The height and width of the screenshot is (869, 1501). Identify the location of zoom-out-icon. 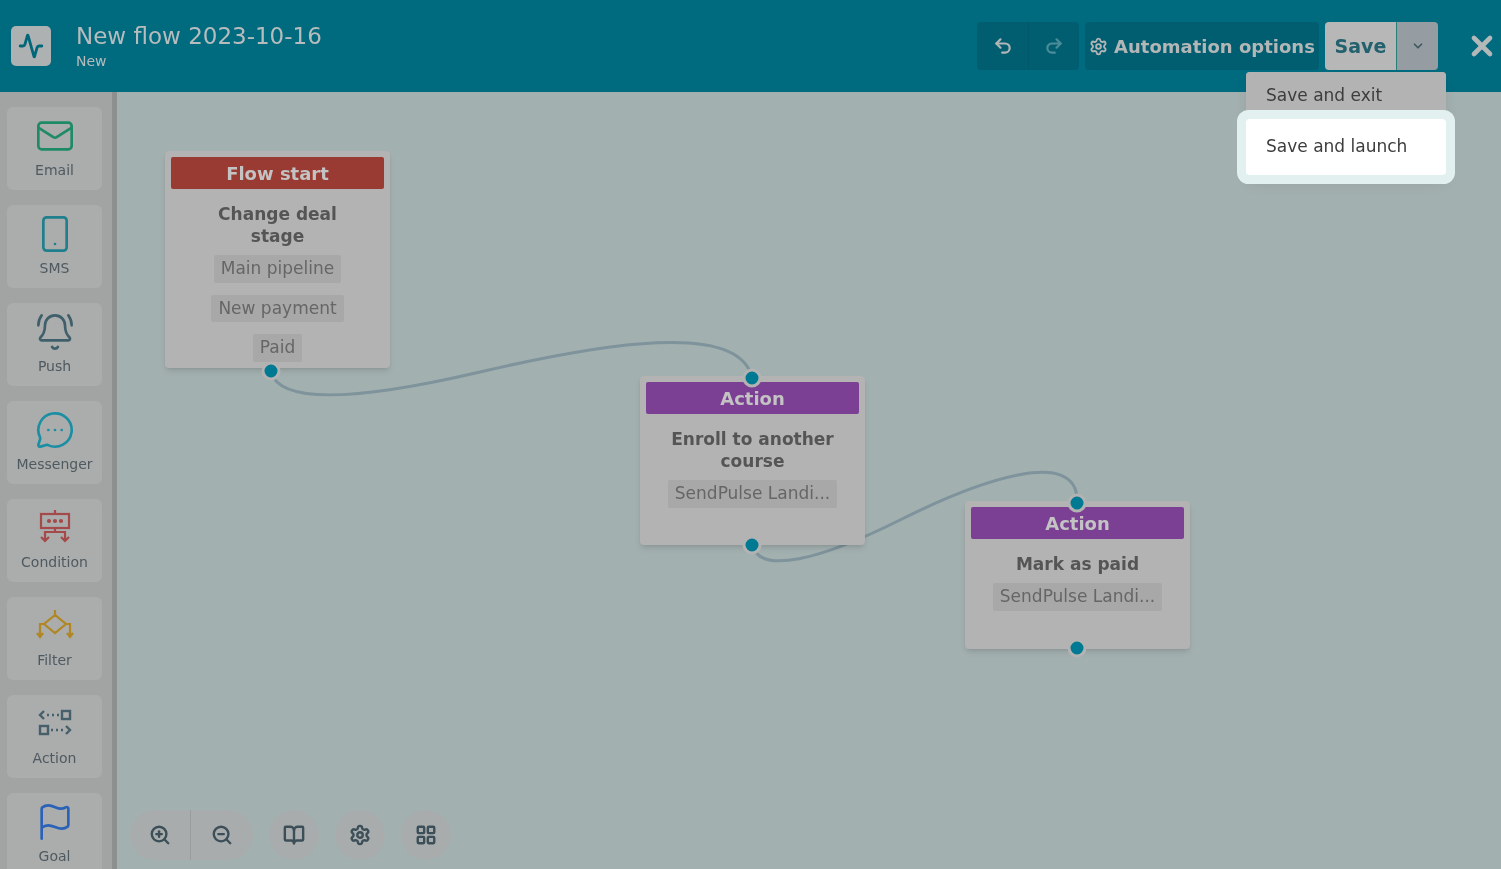
(222, 835).